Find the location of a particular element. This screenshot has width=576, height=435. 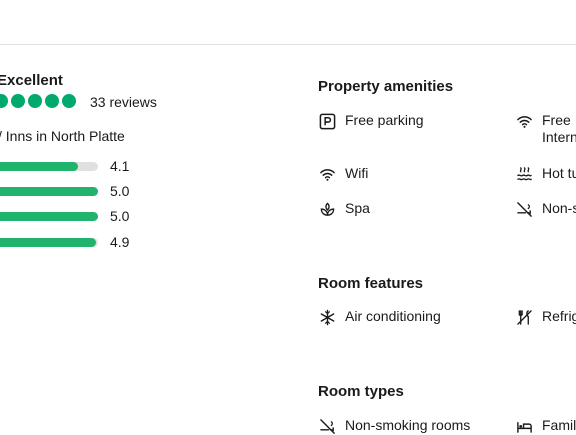

amenity-label: Free Intern is located at coordinates (559, 129).